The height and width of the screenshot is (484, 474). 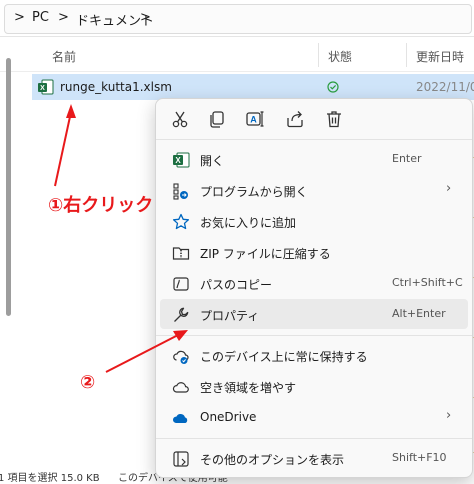 What do you see at coordinates (101, 205) in the screenshot?
I see `annotation-step1: ①右クリック` at bounding box center [101, 205].